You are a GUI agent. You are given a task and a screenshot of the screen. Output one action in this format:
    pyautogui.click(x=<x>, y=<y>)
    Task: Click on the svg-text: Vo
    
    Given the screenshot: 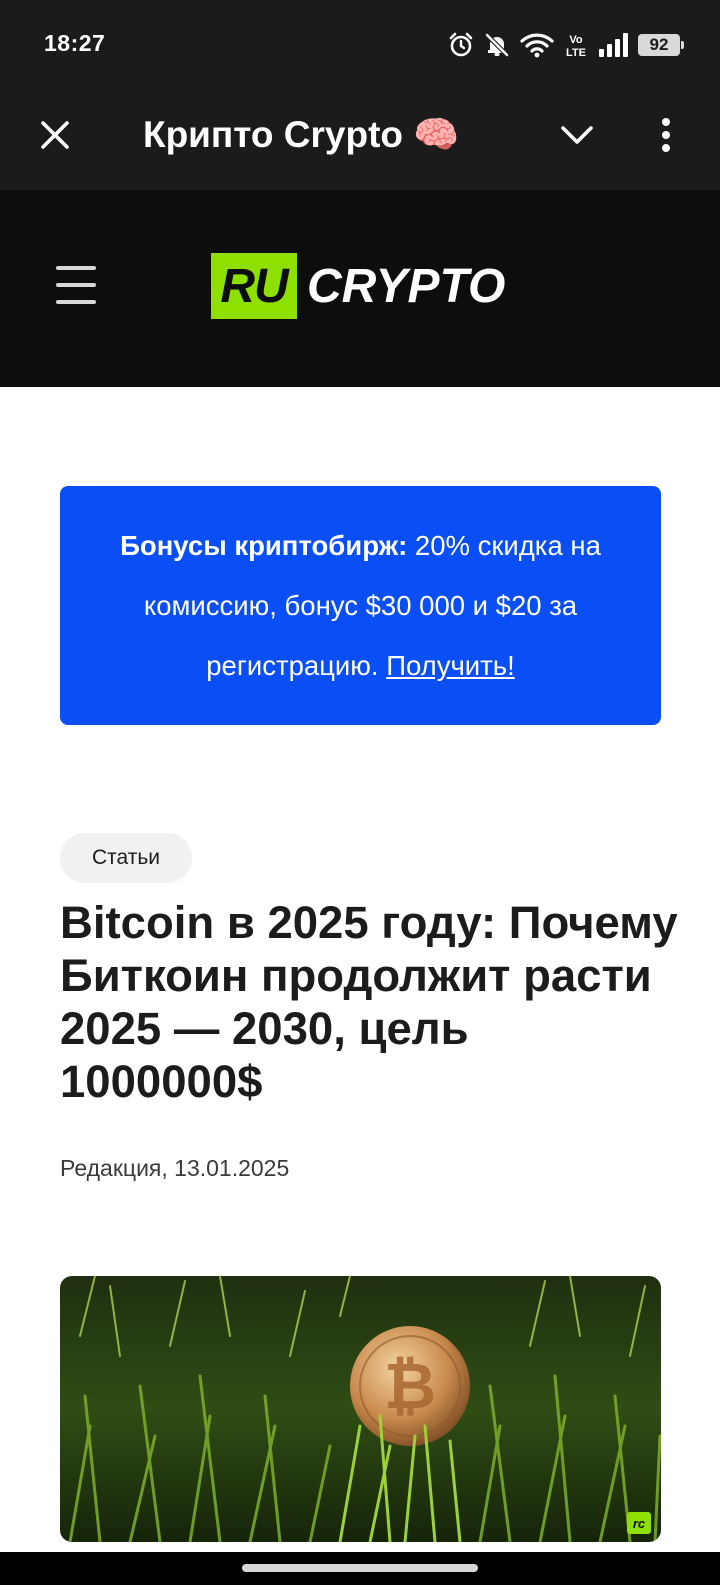 What is the action you would take?
    pyautogui.click(x=576, y=40)
    